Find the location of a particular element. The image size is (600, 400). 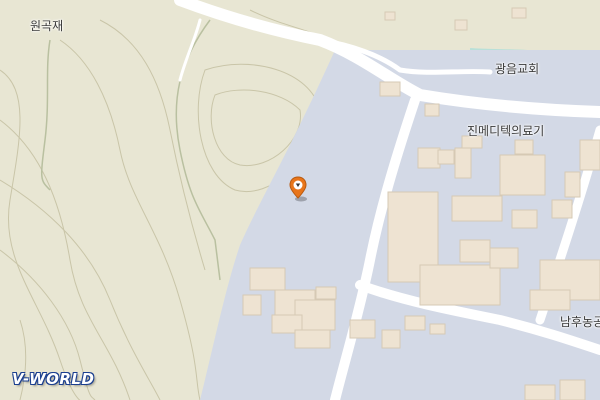

logo-text: V-WORLD is located at coordinates (53, 379).